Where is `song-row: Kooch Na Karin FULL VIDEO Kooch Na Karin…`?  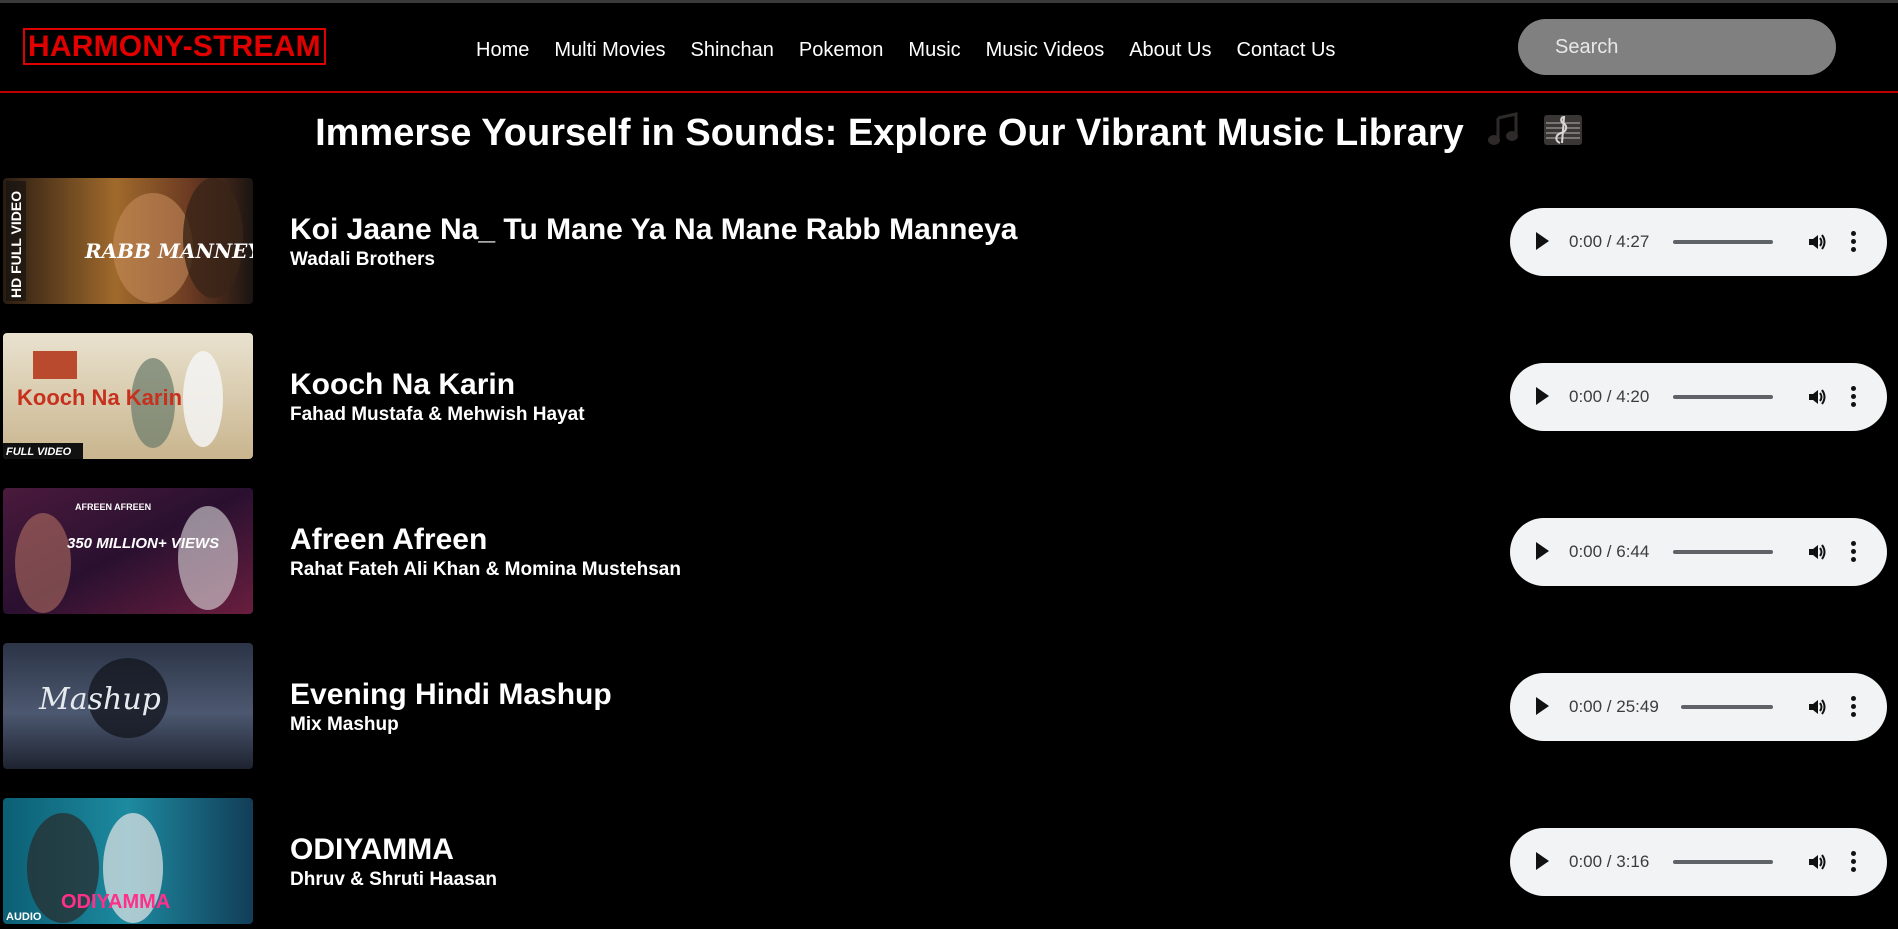 song-row: Kooch Na Karin FULL VIDEO Kooch Na Karin… is located at coordinates (949, 396).